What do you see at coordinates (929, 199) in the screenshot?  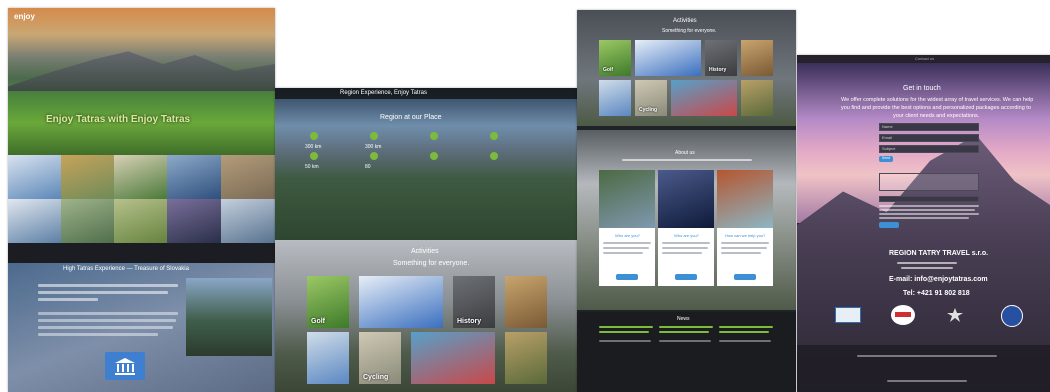 I see `extra-field` at bounding box center [929, 199].